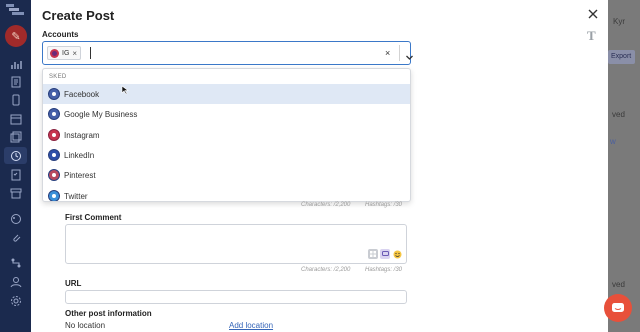 This screenshot has width=640, height=332. I want to click on mobile-icon, so click(15, 99).